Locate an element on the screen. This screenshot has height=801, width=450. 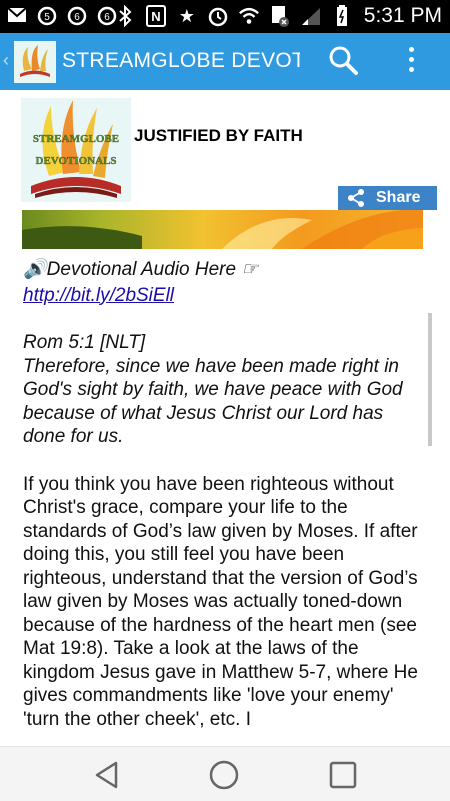
audio-link: http://bit.ly/2bSiEll is located at coordinates (98, 296).